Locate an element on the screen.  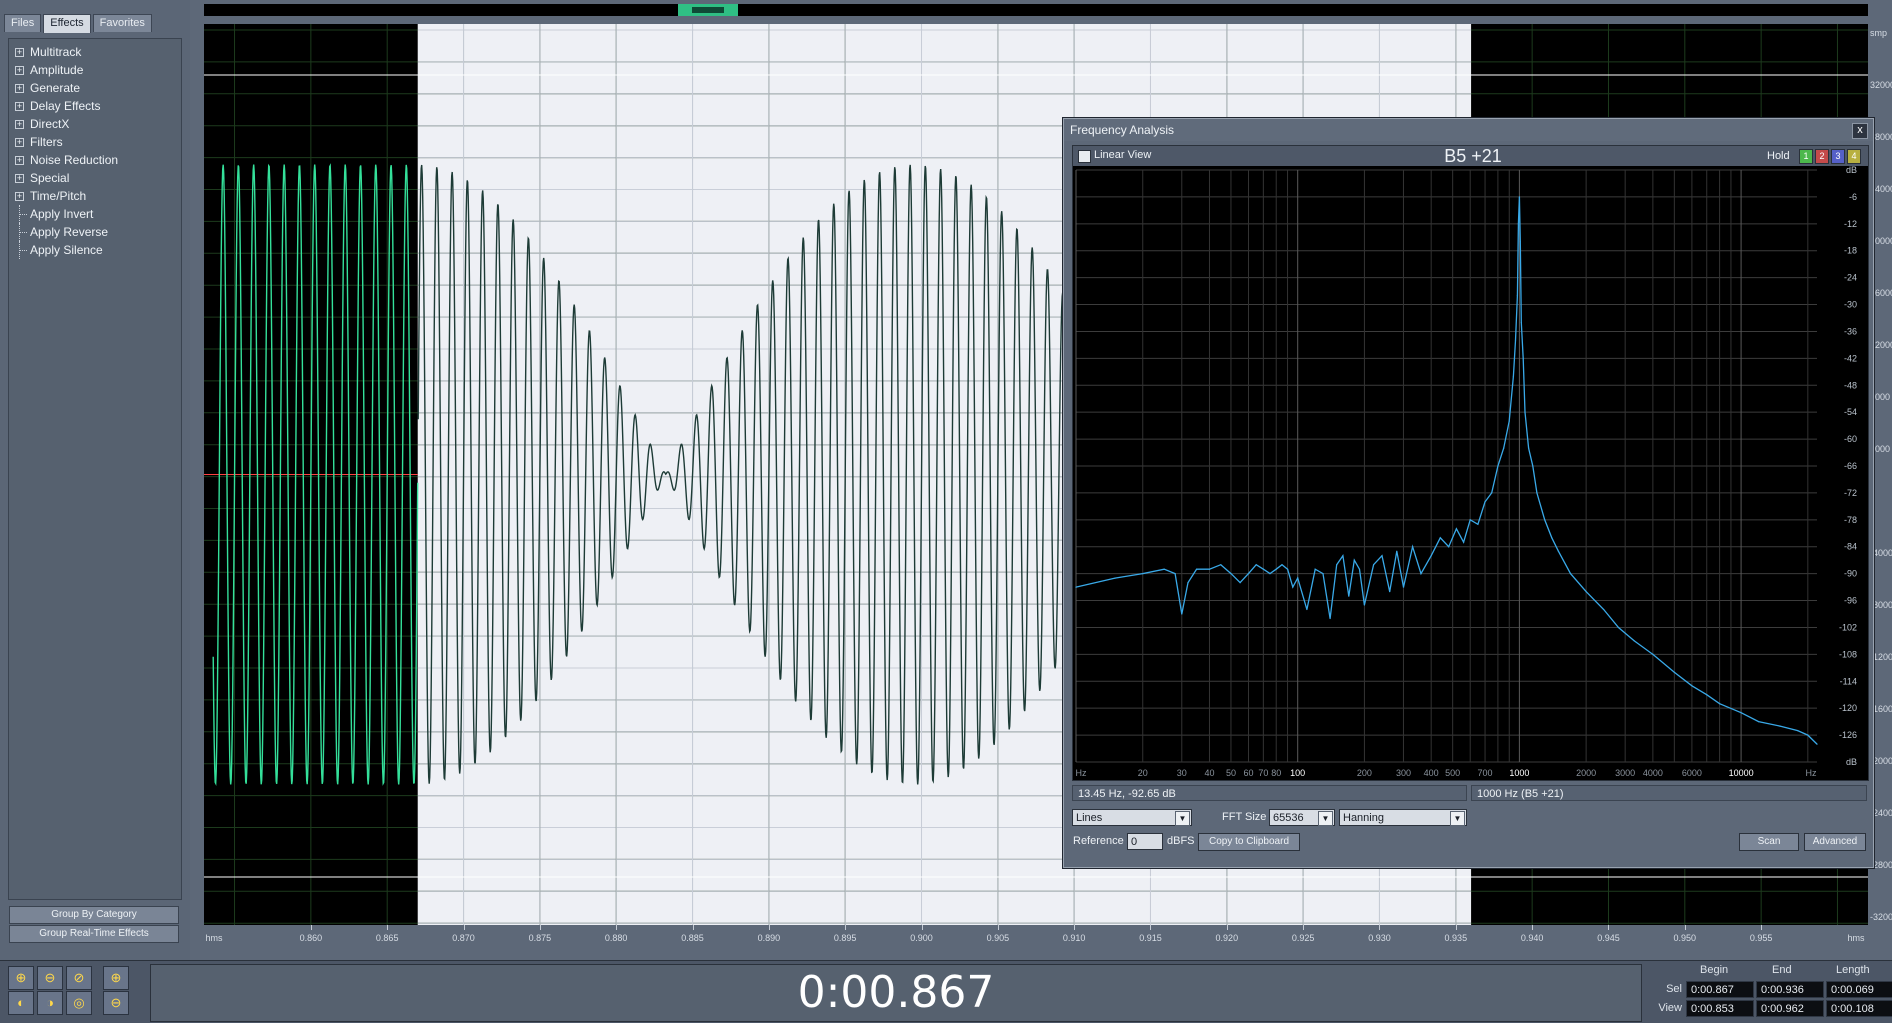
time-tick-label: 0.870 is located at coordinates (463, 938).